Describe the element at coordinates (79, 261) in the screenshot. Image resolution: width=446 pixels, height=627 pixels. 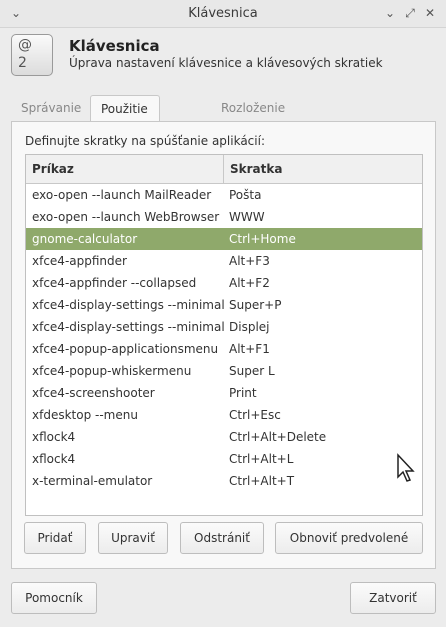
I see `command-cell: xfce4-appfinder` at that location.